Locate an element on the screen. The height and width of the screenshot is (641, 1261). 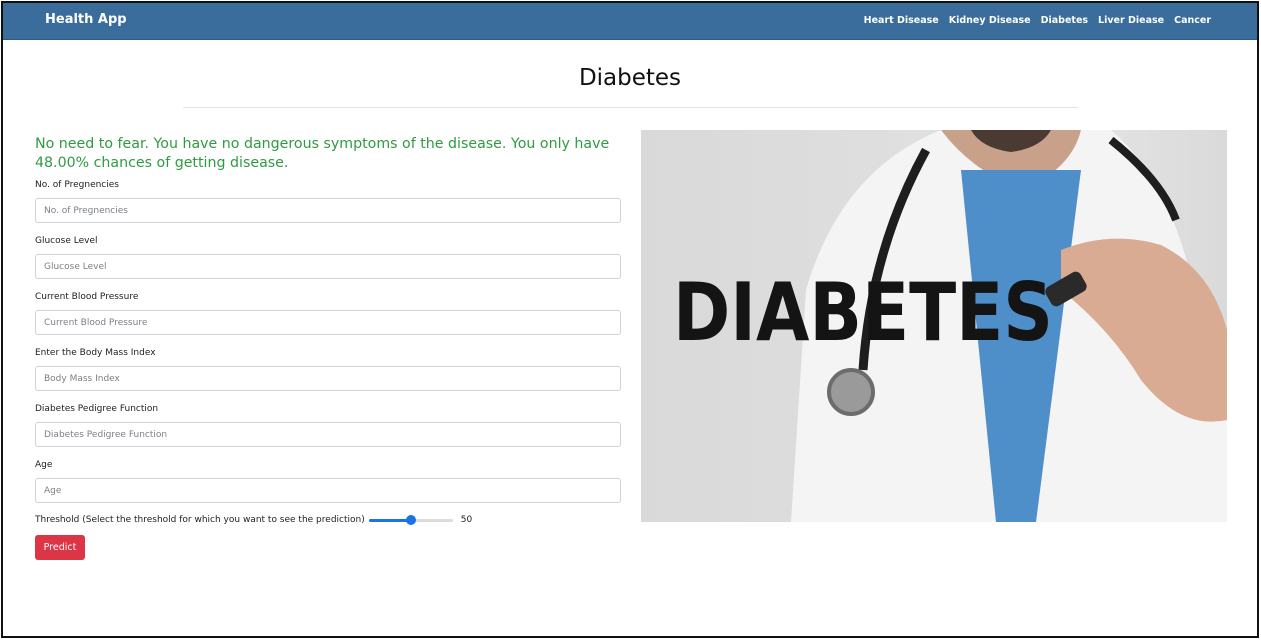
age-label: Age is located at coordinates (44, 465).